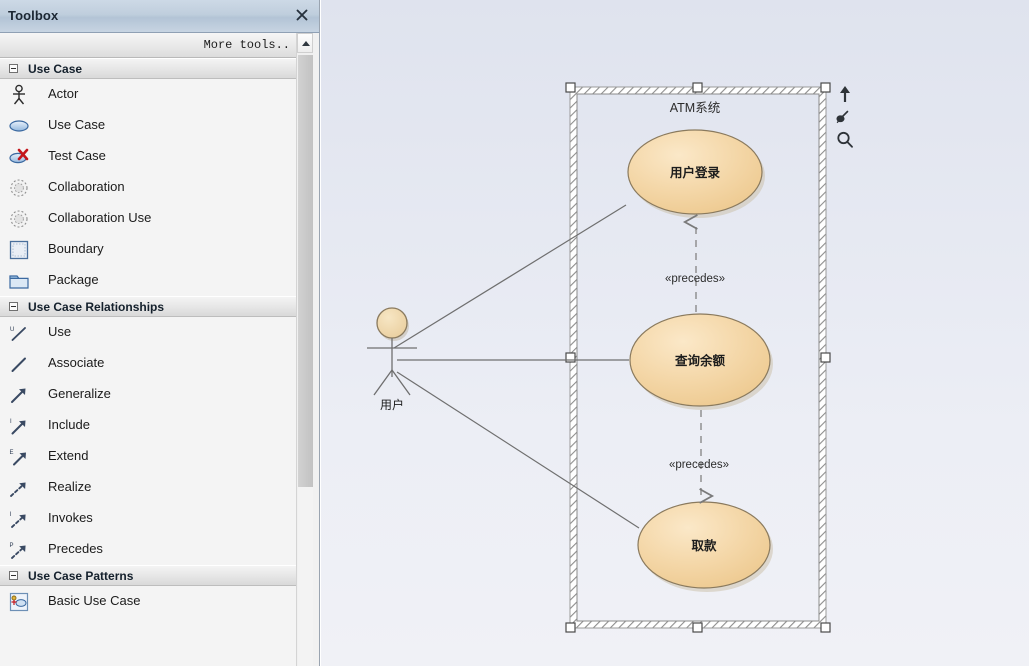 The width and height of the screenshot is (1029, 666). I want to click on use-case-balance: 查询余额, so click(701, 361).